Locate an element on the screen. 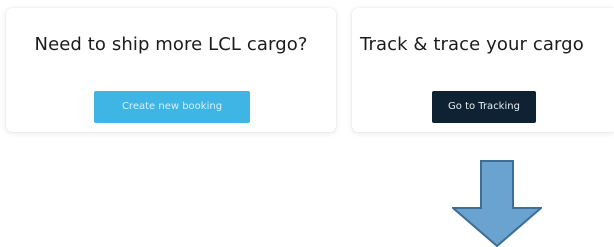  track-cargo-title: Track & trace your cargo is located at coordinates (472, 44).